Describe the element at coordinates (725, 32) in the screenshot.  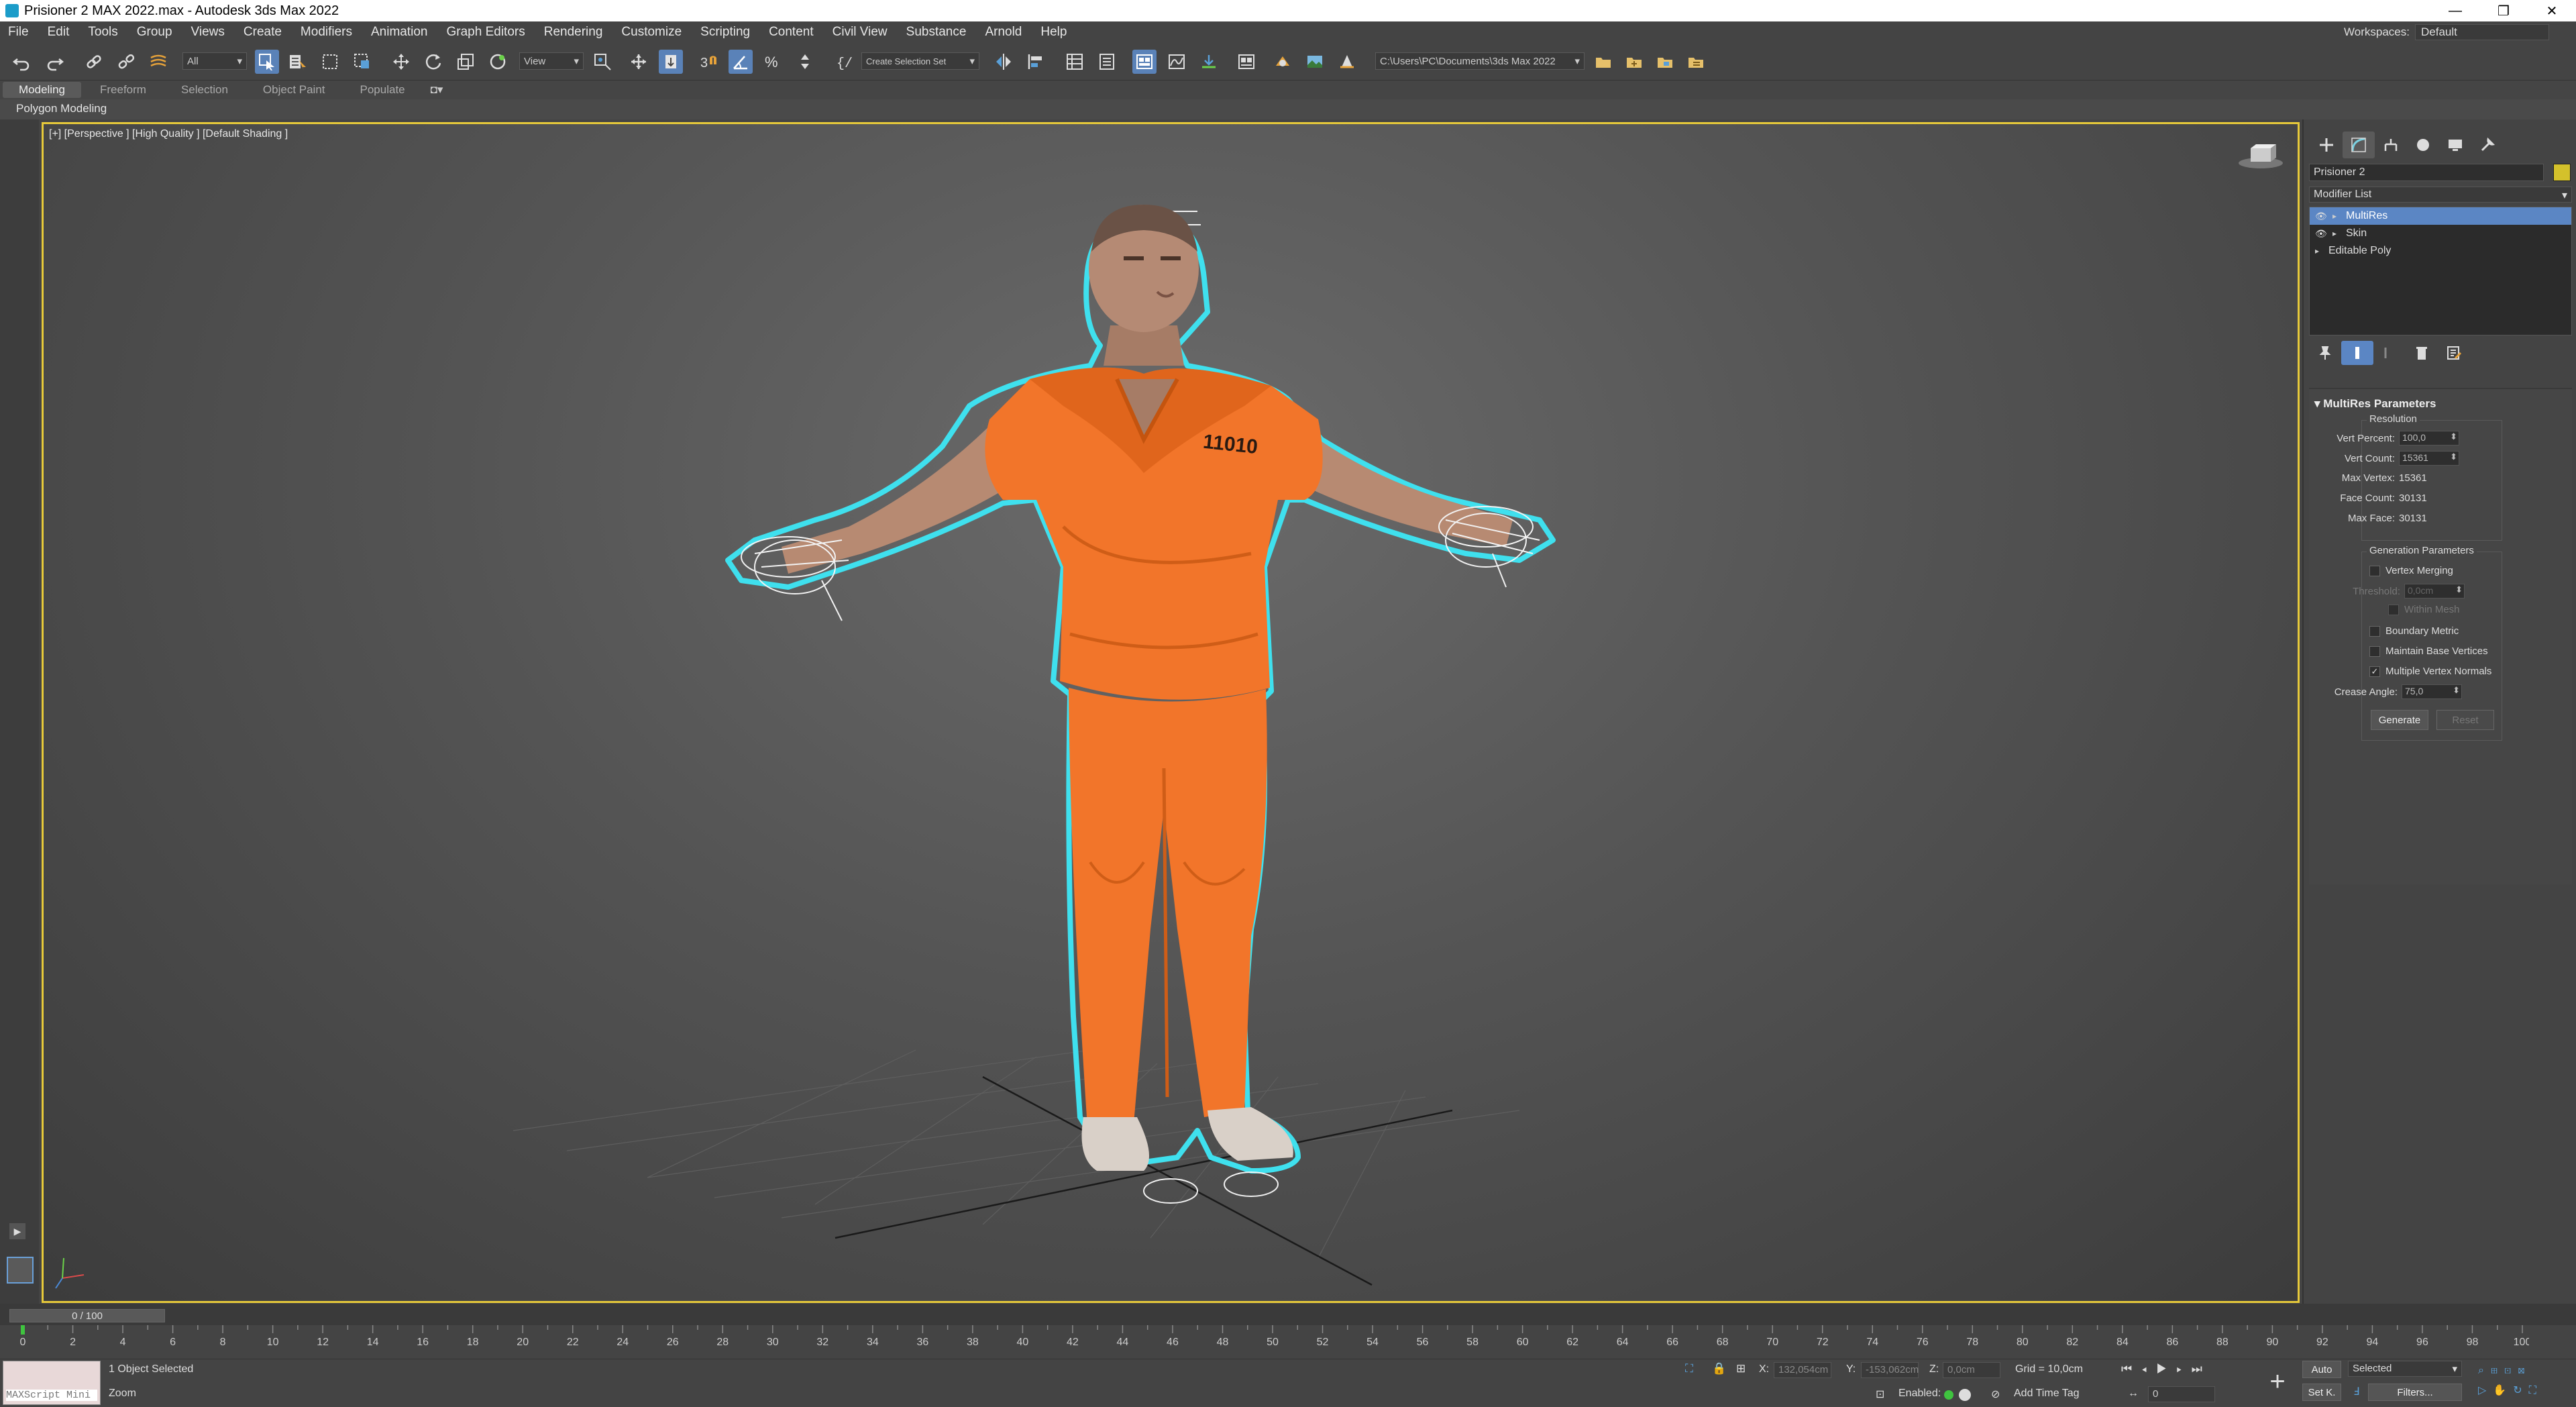
I see `menu-scripting: Scripting` at that location.